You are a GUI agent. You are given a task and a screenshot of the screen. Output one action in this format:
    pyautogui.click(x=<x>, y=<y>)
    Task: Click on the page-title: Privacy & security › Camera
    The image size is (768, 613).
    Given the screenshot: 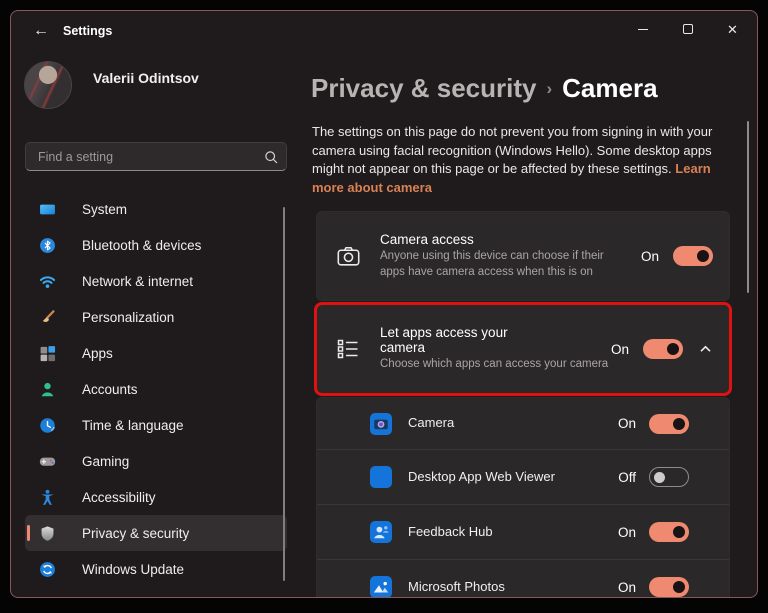 What is the action you would take?
    pyautogui.click(x=484, y=88)
    